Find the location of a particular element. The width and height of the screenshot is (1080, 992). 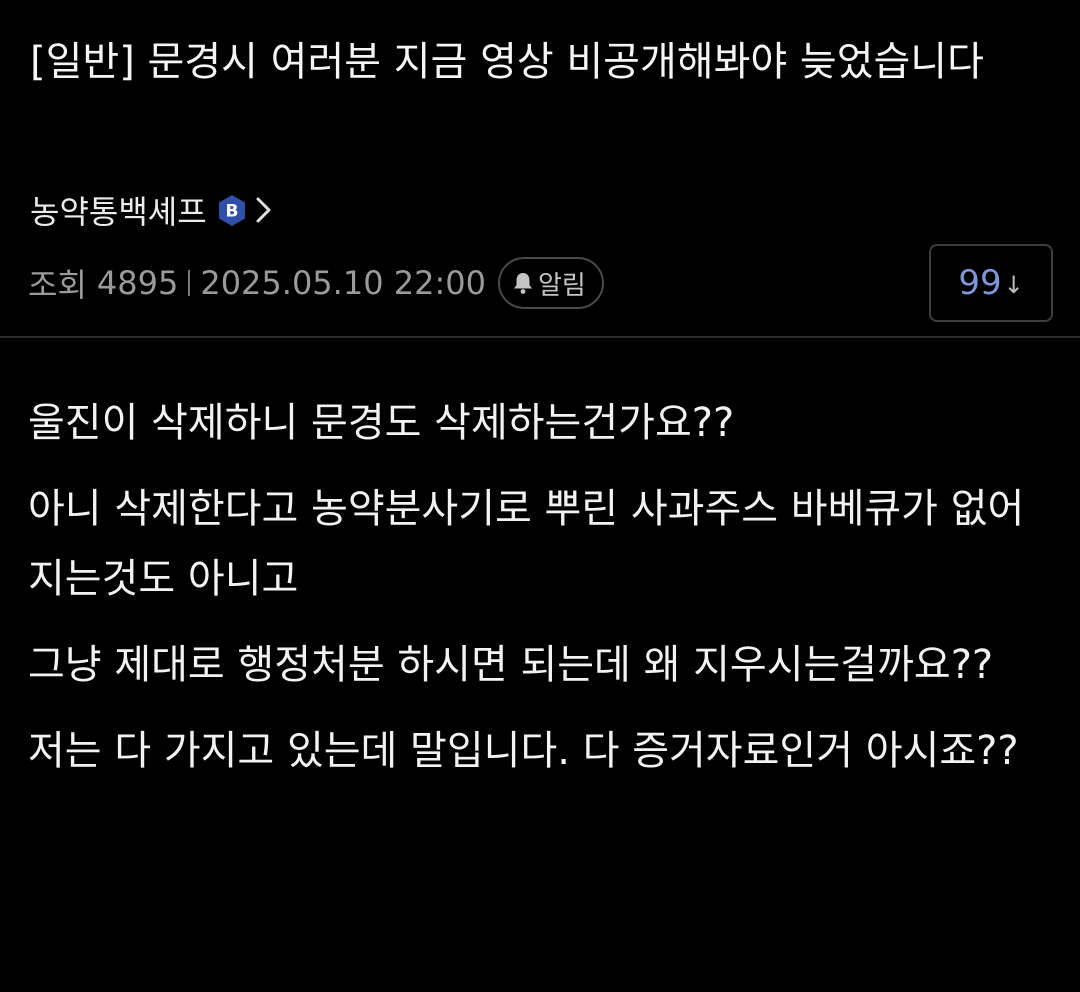

chevron-right-icon is located at coordinates (264, 210).